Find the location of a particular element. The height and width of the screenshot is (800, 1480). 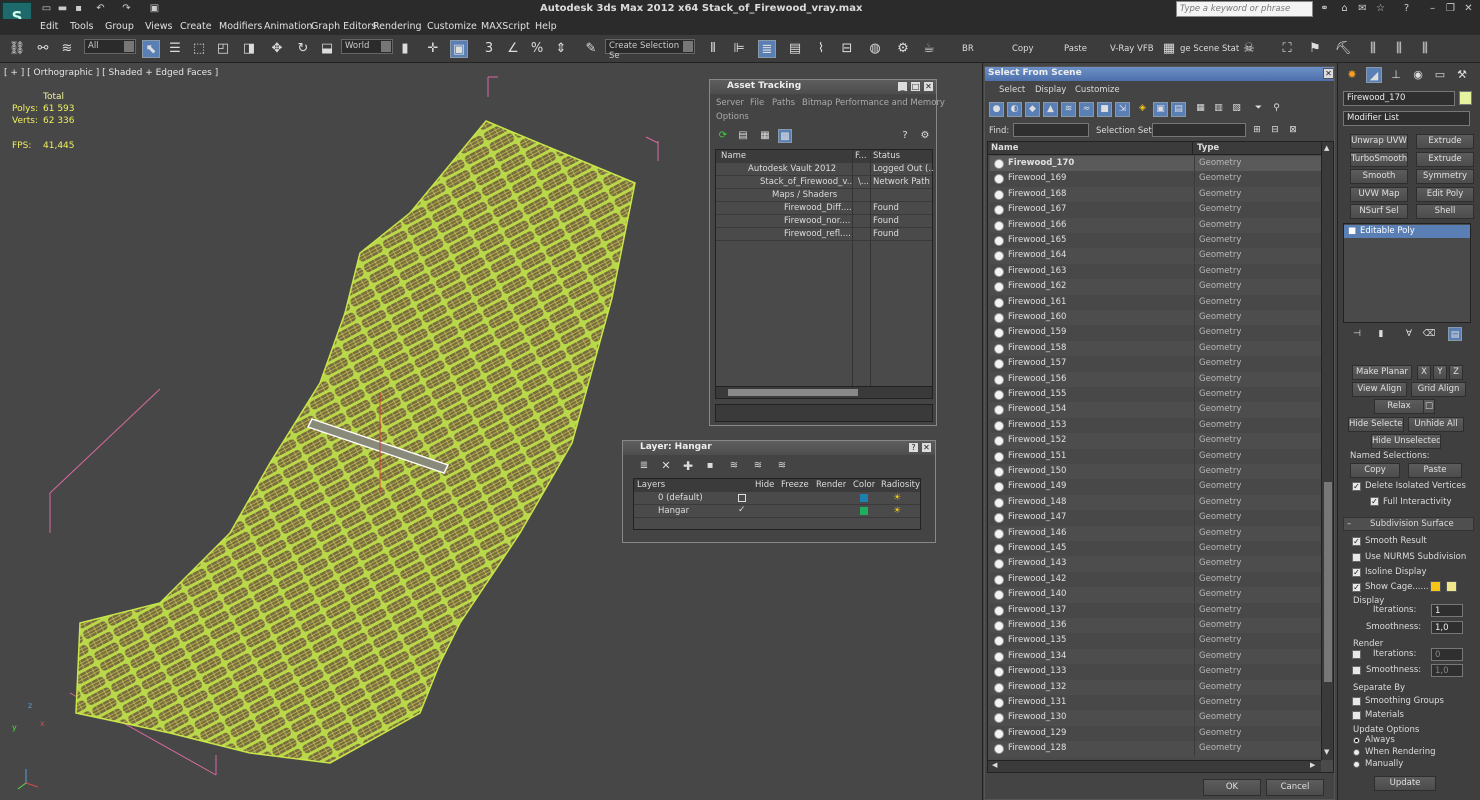

unlink-icon: ⚯ is located at coordinates (43, 49).